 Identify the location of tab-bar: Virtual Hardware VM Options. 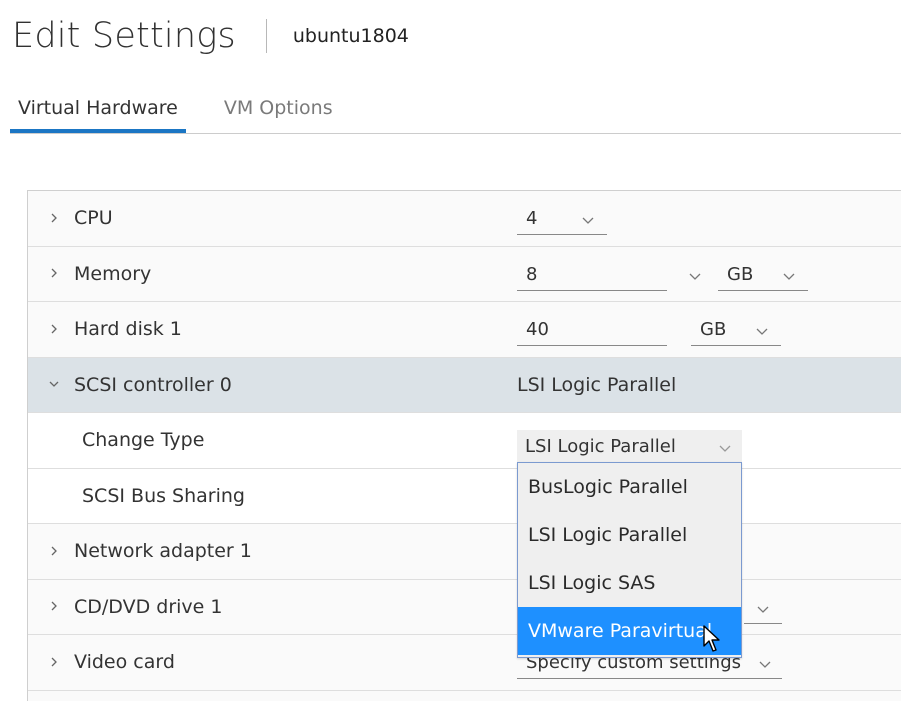
(455, 113).